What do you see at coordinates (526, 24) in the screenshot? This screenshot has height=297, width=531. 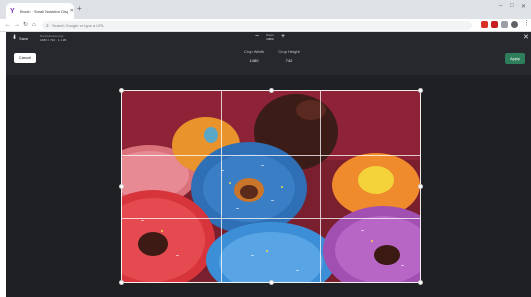 I see `kebab-menu-icon: ⋮` at bounding box center [526, 24].